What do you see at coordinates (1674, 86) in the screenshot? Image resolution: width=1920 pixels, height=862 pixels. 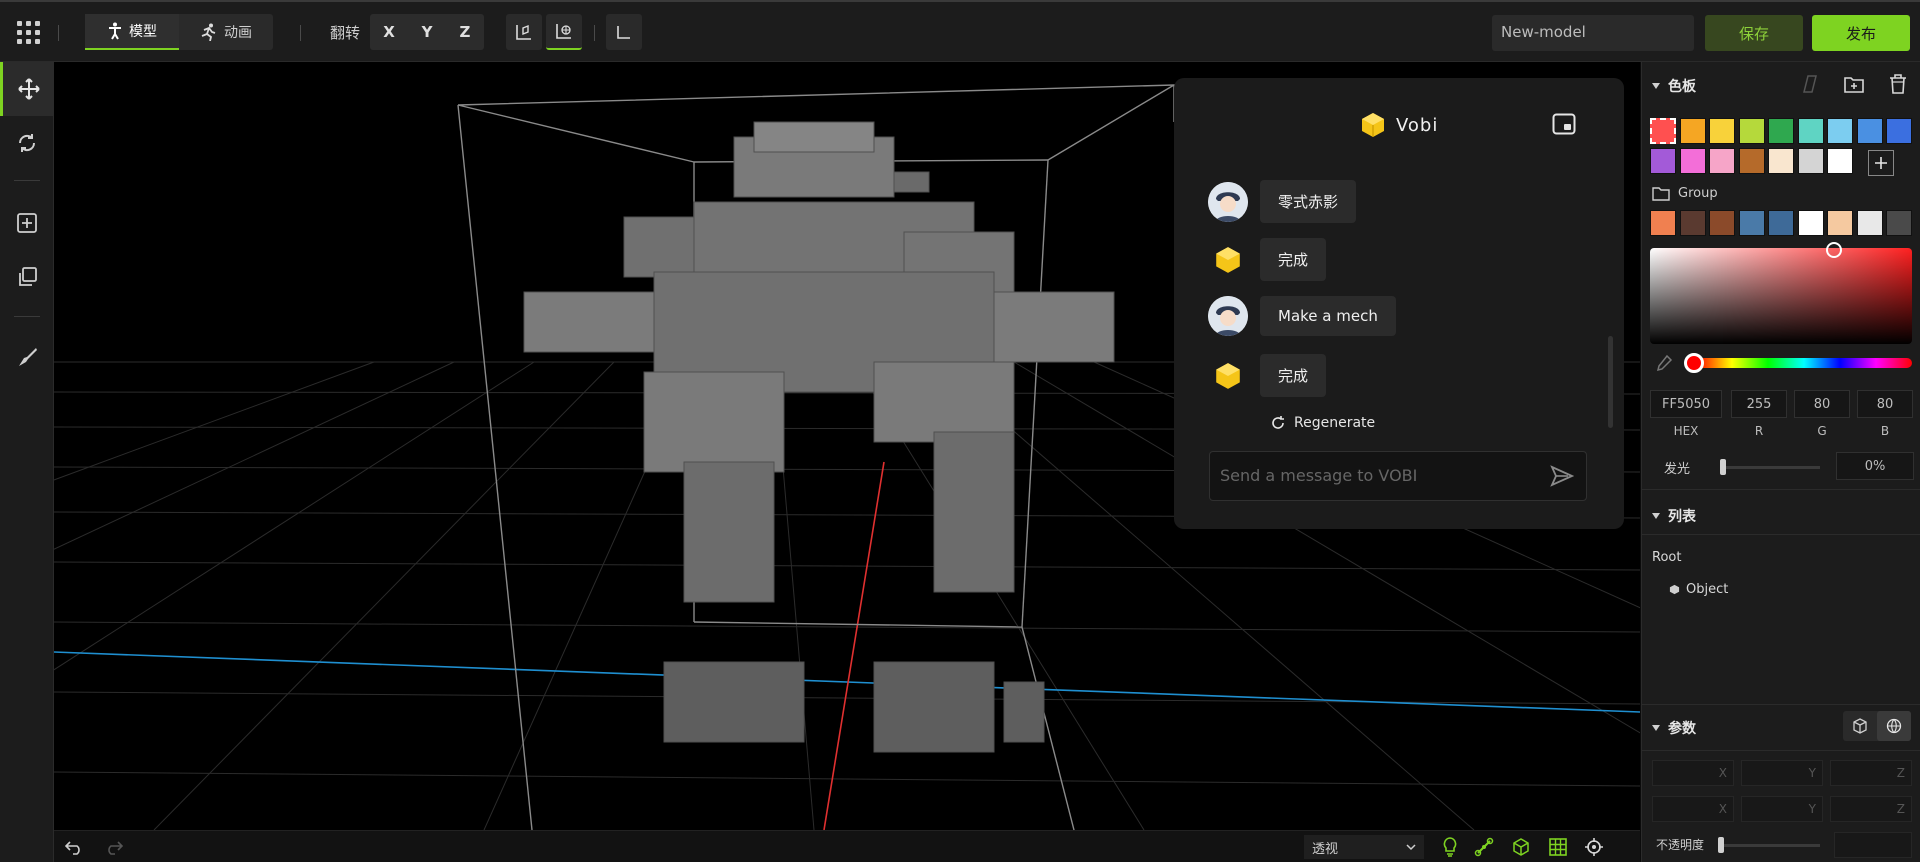 I see `palette-section-header: 色板` at bounding box center [1674, 86].